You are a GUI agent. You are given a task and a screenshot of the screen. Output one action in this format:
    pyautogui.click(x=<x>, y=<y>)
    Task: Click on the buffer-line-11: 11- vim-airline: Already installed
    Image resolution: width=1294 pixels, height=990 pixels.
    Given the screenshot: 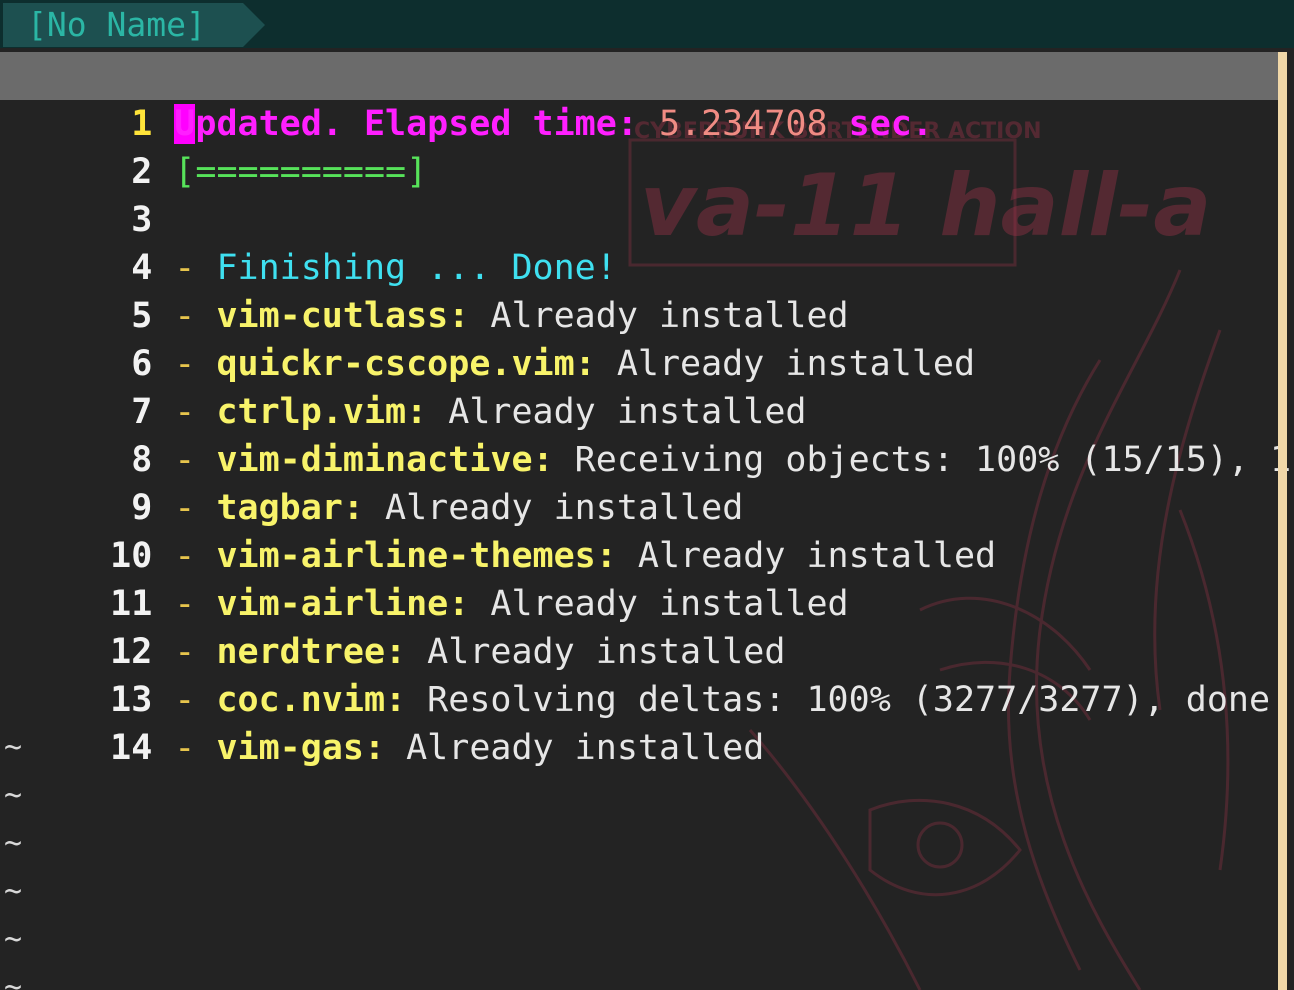 What is the action you would take?
    pyautogui.click(x=639, y=578)
    